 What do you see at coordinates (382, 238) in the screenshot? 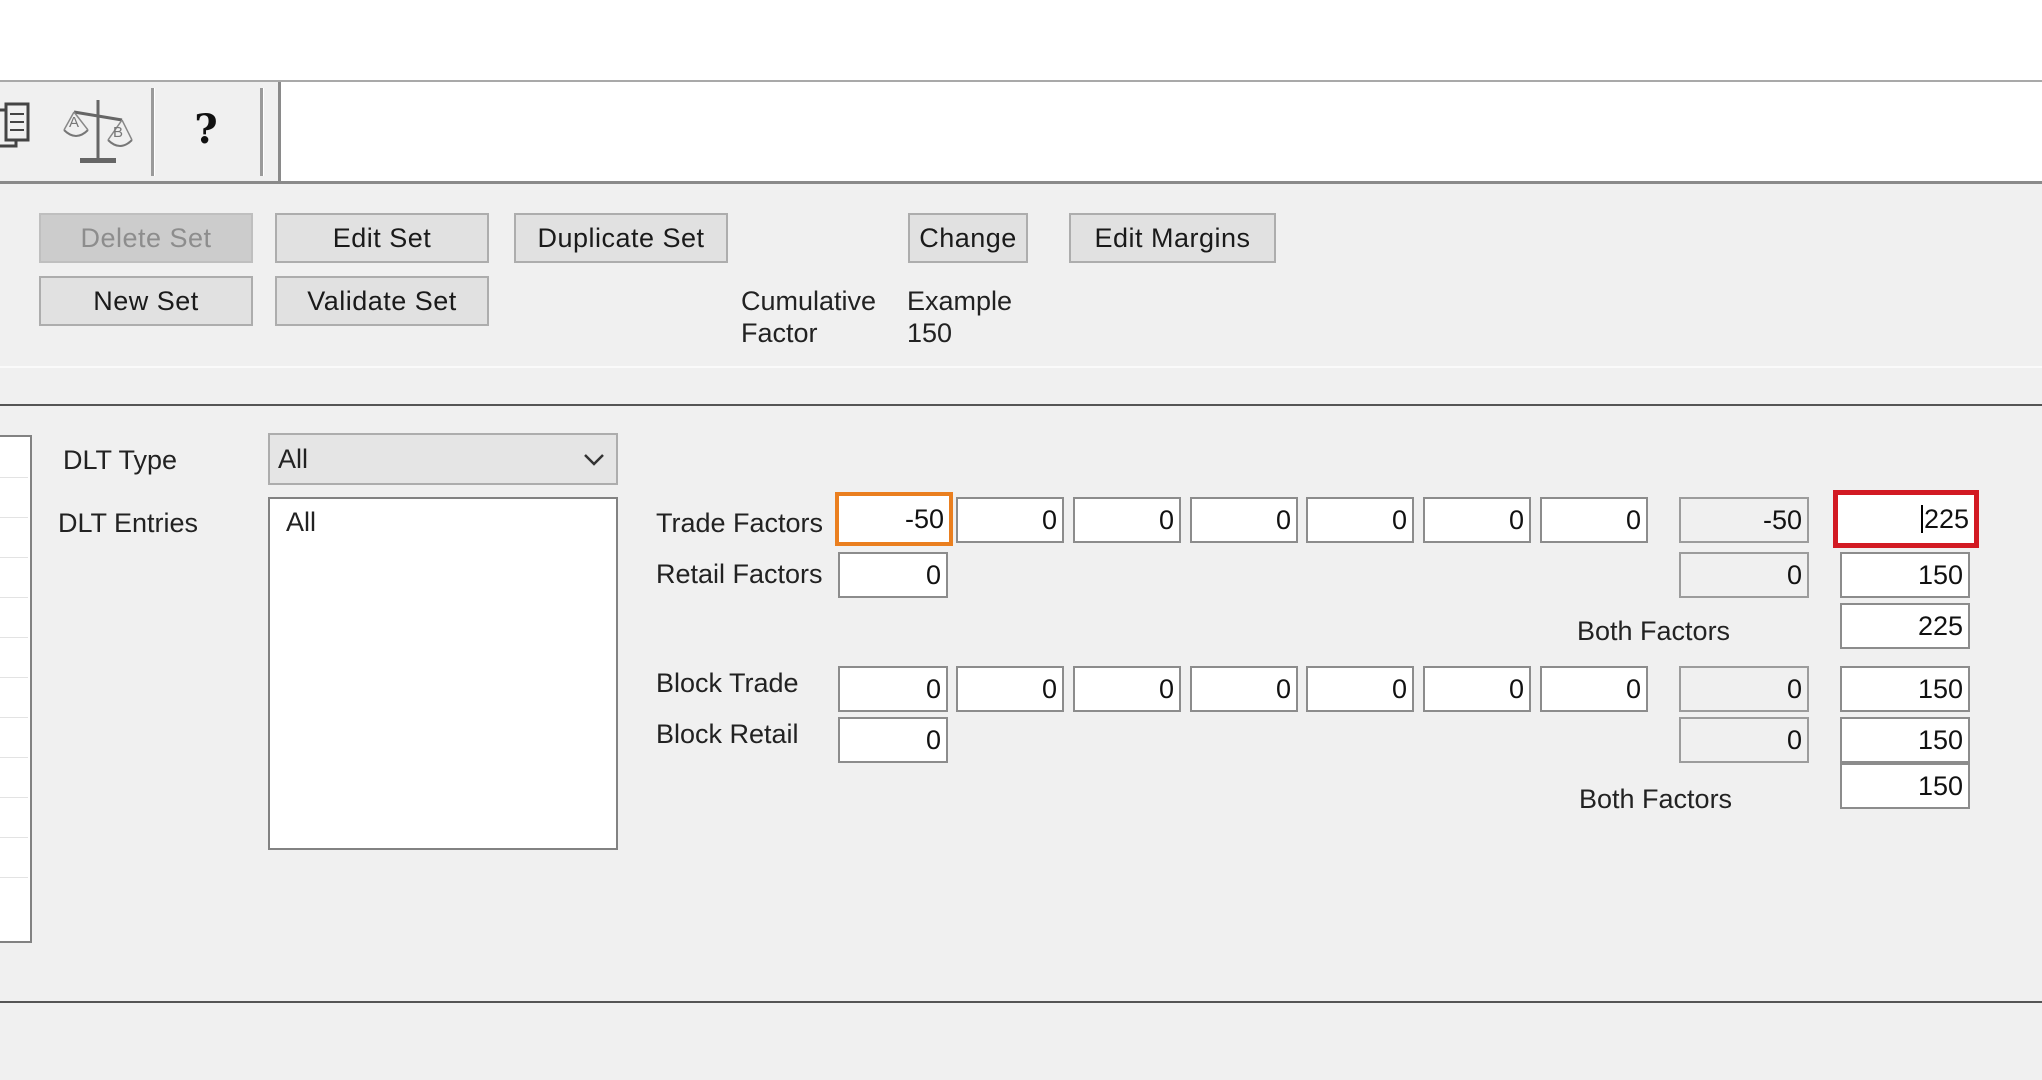
I see `edit-set-button: Edit Set` at bounding box center [382, 238].